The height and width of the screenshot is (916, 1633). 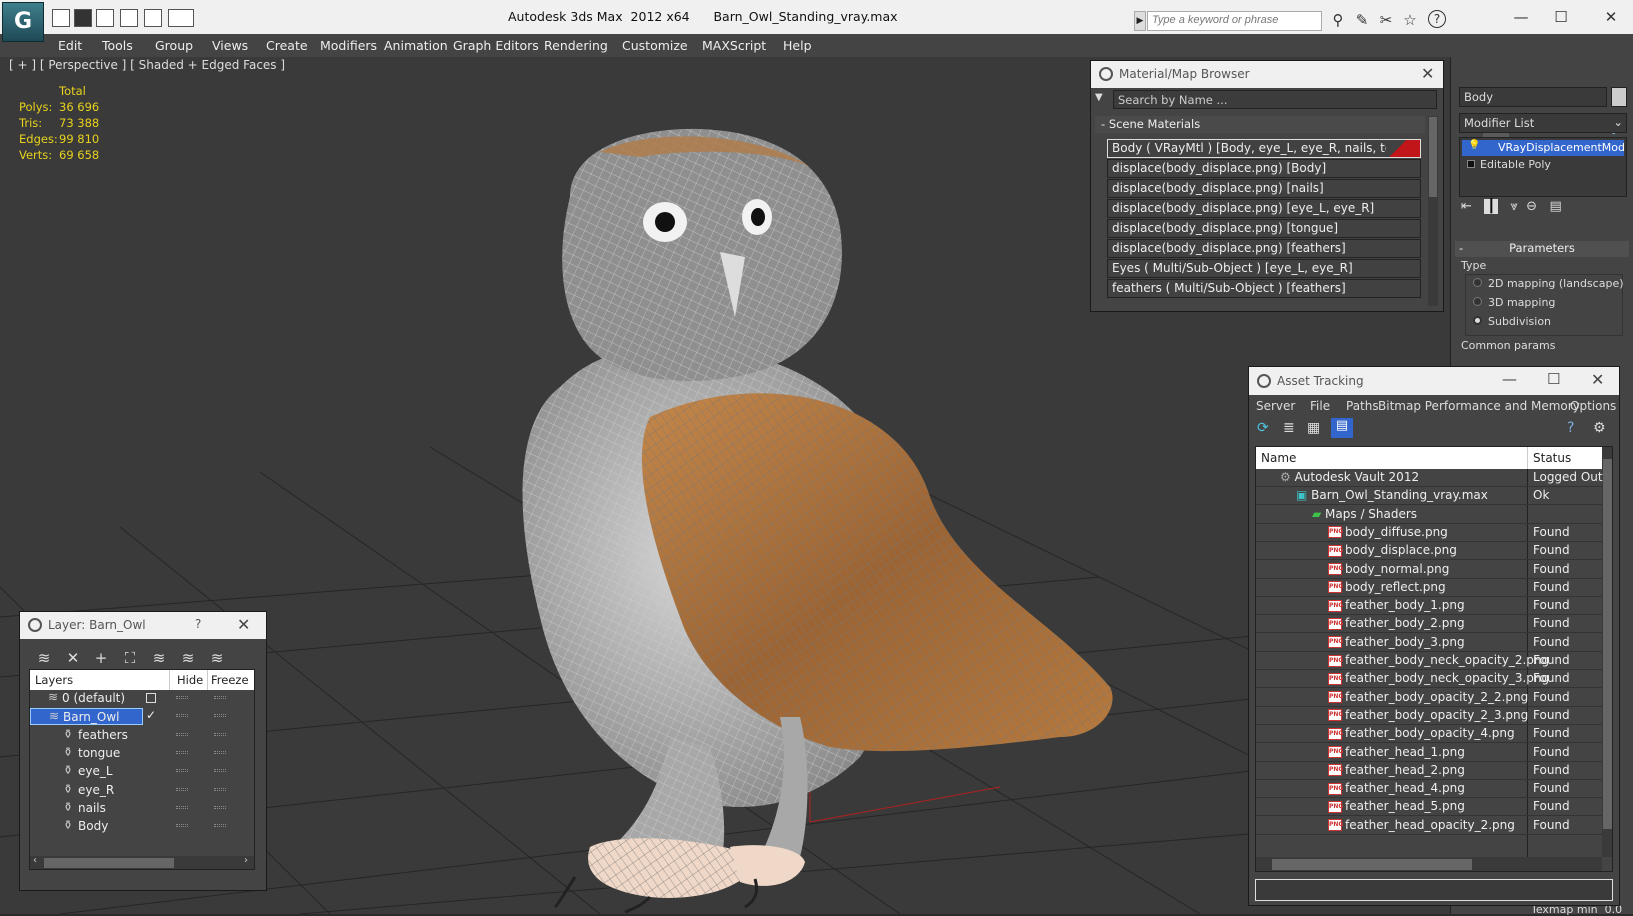 I want to click on asset-row: PNG body_displace.png Found, so click(x=1429, y=551).